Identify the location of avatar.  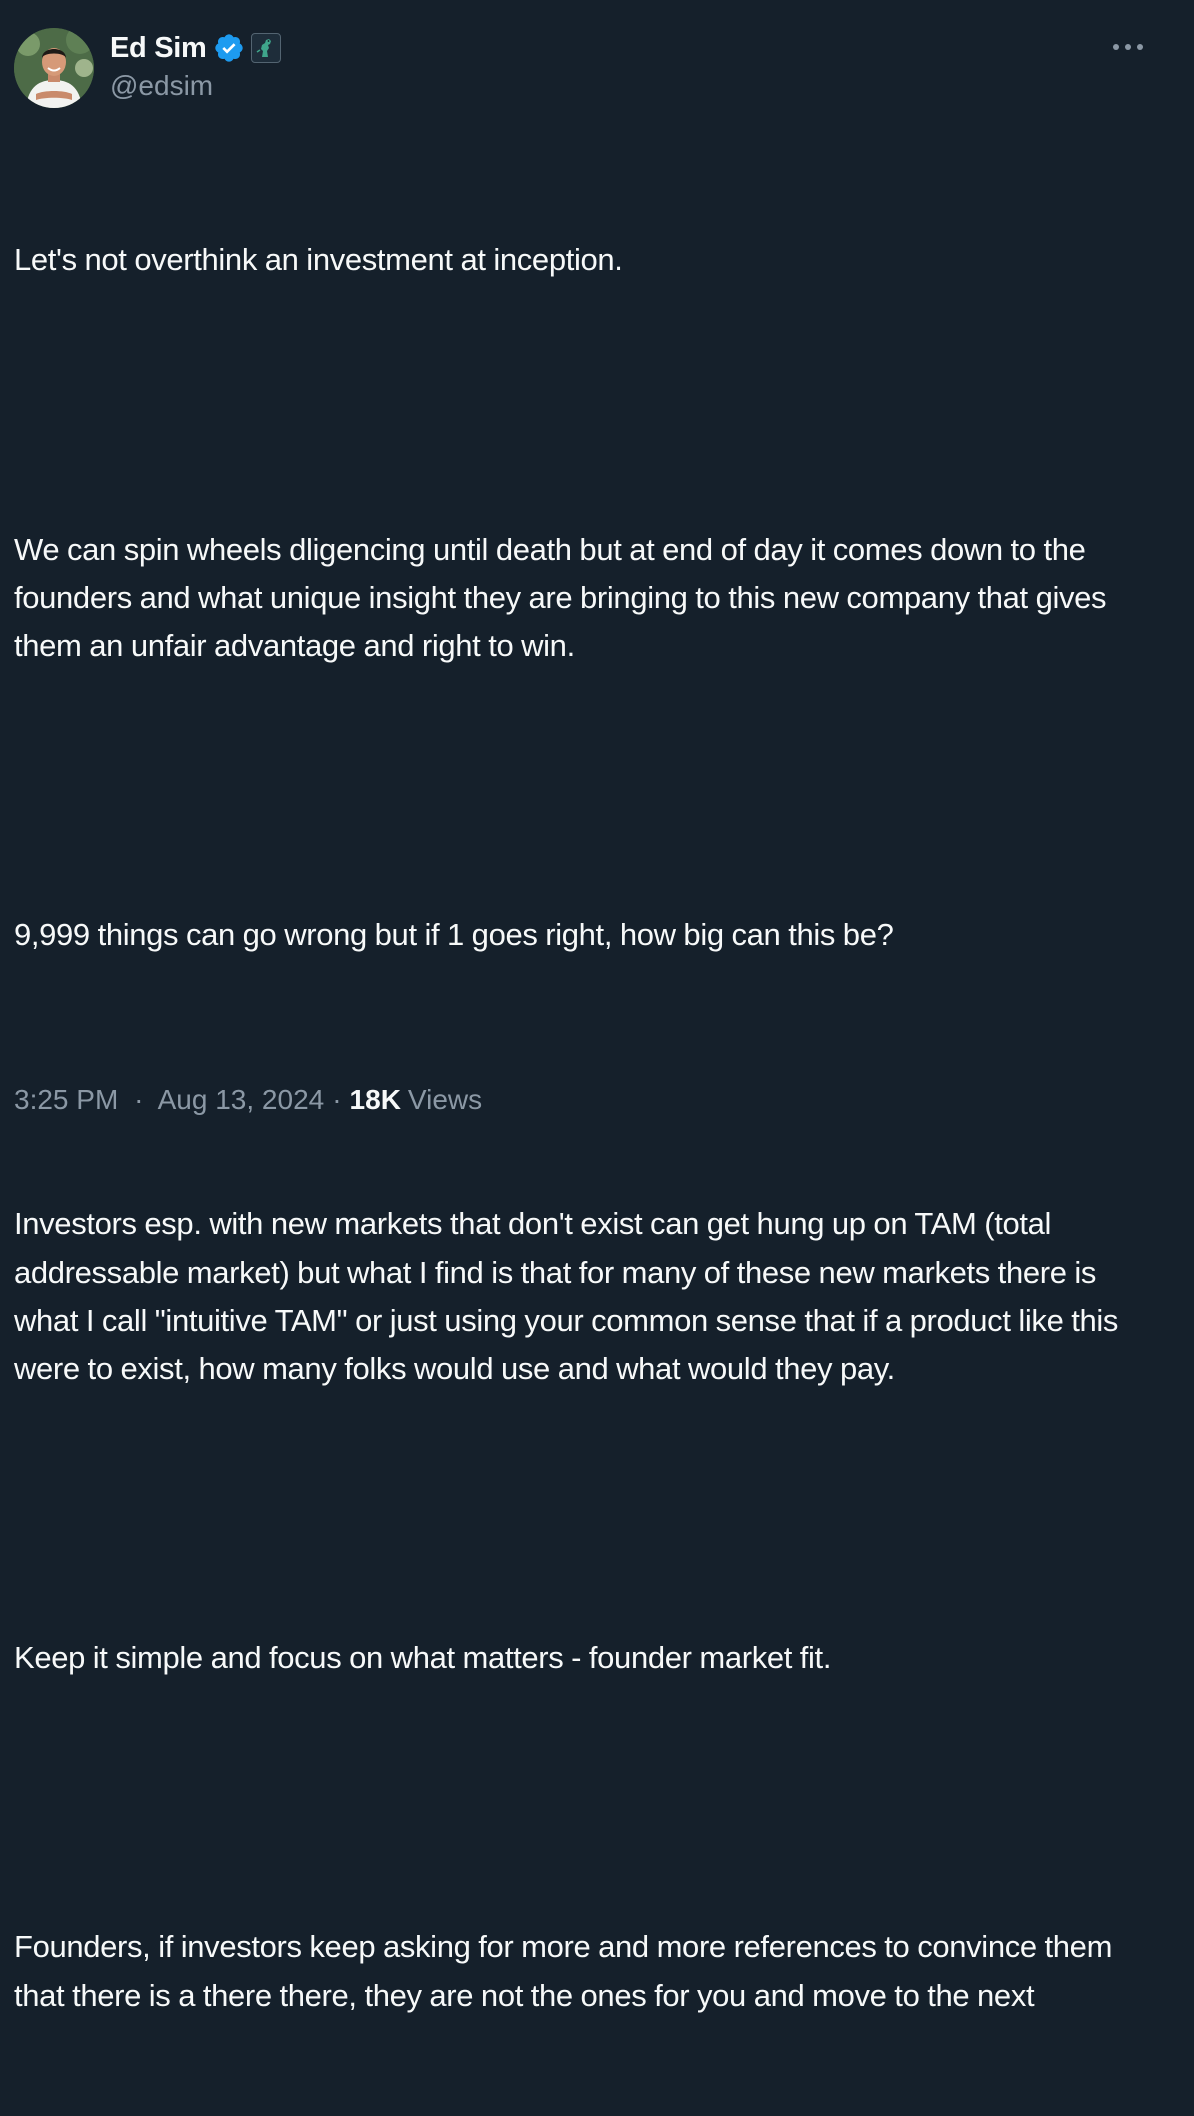
(54, 68).